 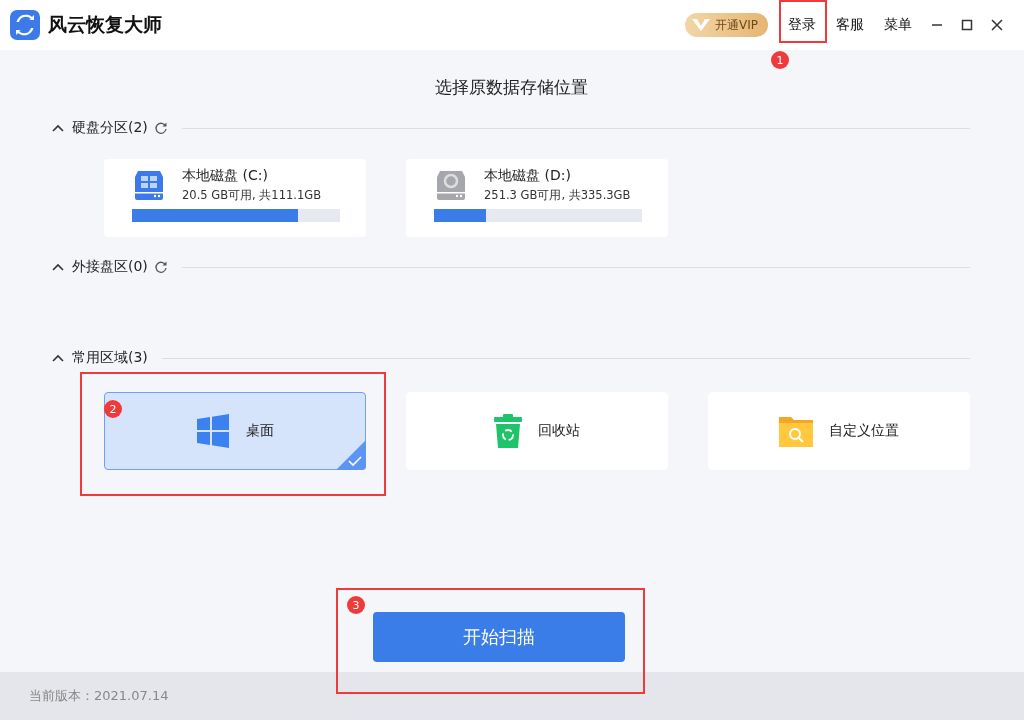 What do you see at coordinates (559, 431) in the screenshot?
I see `location-label: 回收站` at bounding box center [559, 431].